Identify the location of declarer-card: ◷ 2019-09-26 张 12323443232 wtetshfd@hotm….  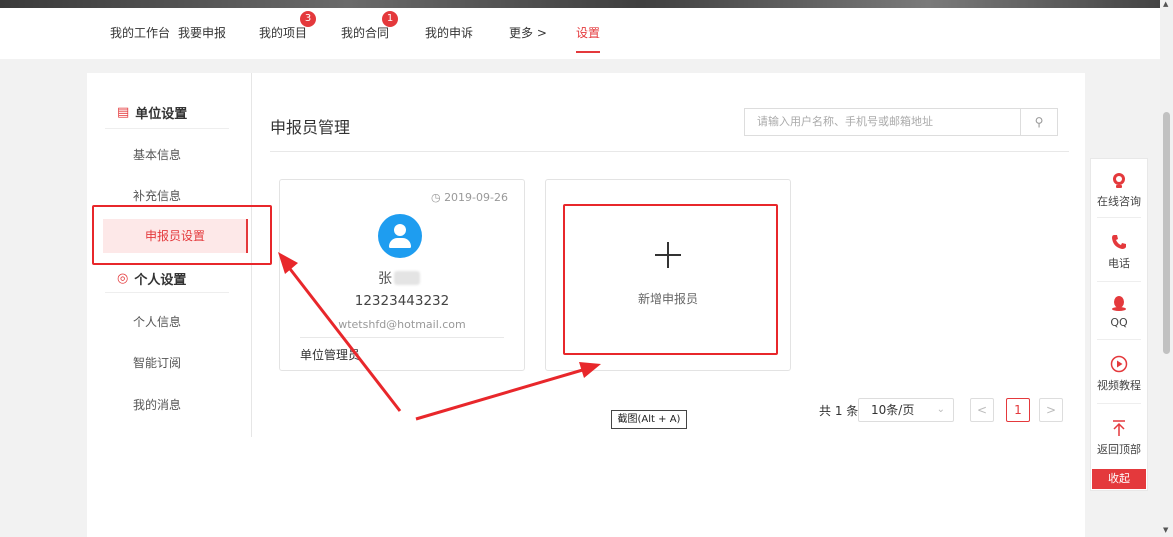
(402, 275).